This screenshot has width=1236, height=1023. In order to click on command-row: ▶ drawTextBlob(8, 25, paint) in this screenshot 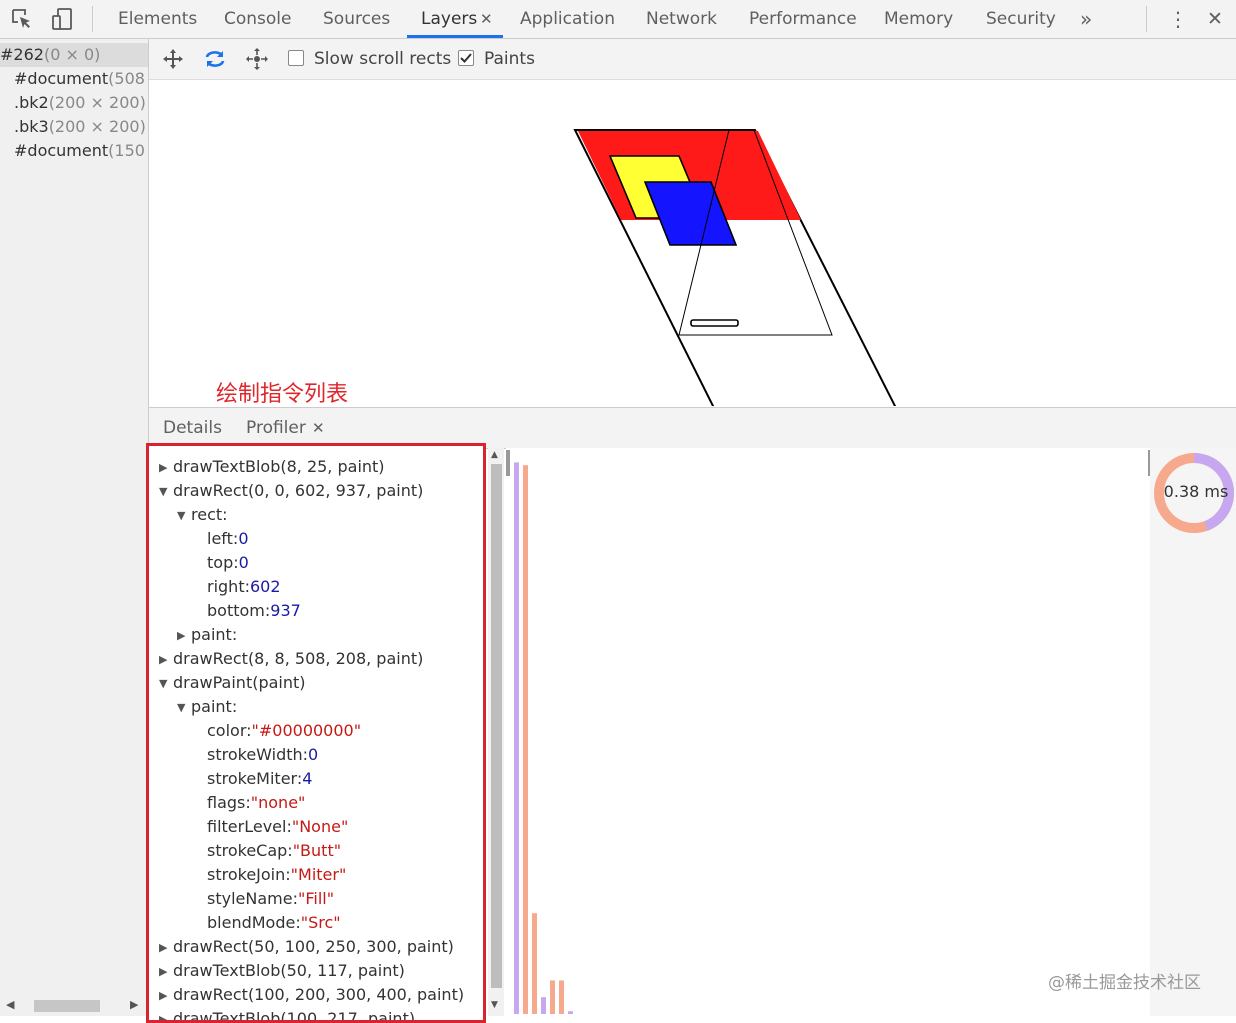, I will do `click(272, 467)`.